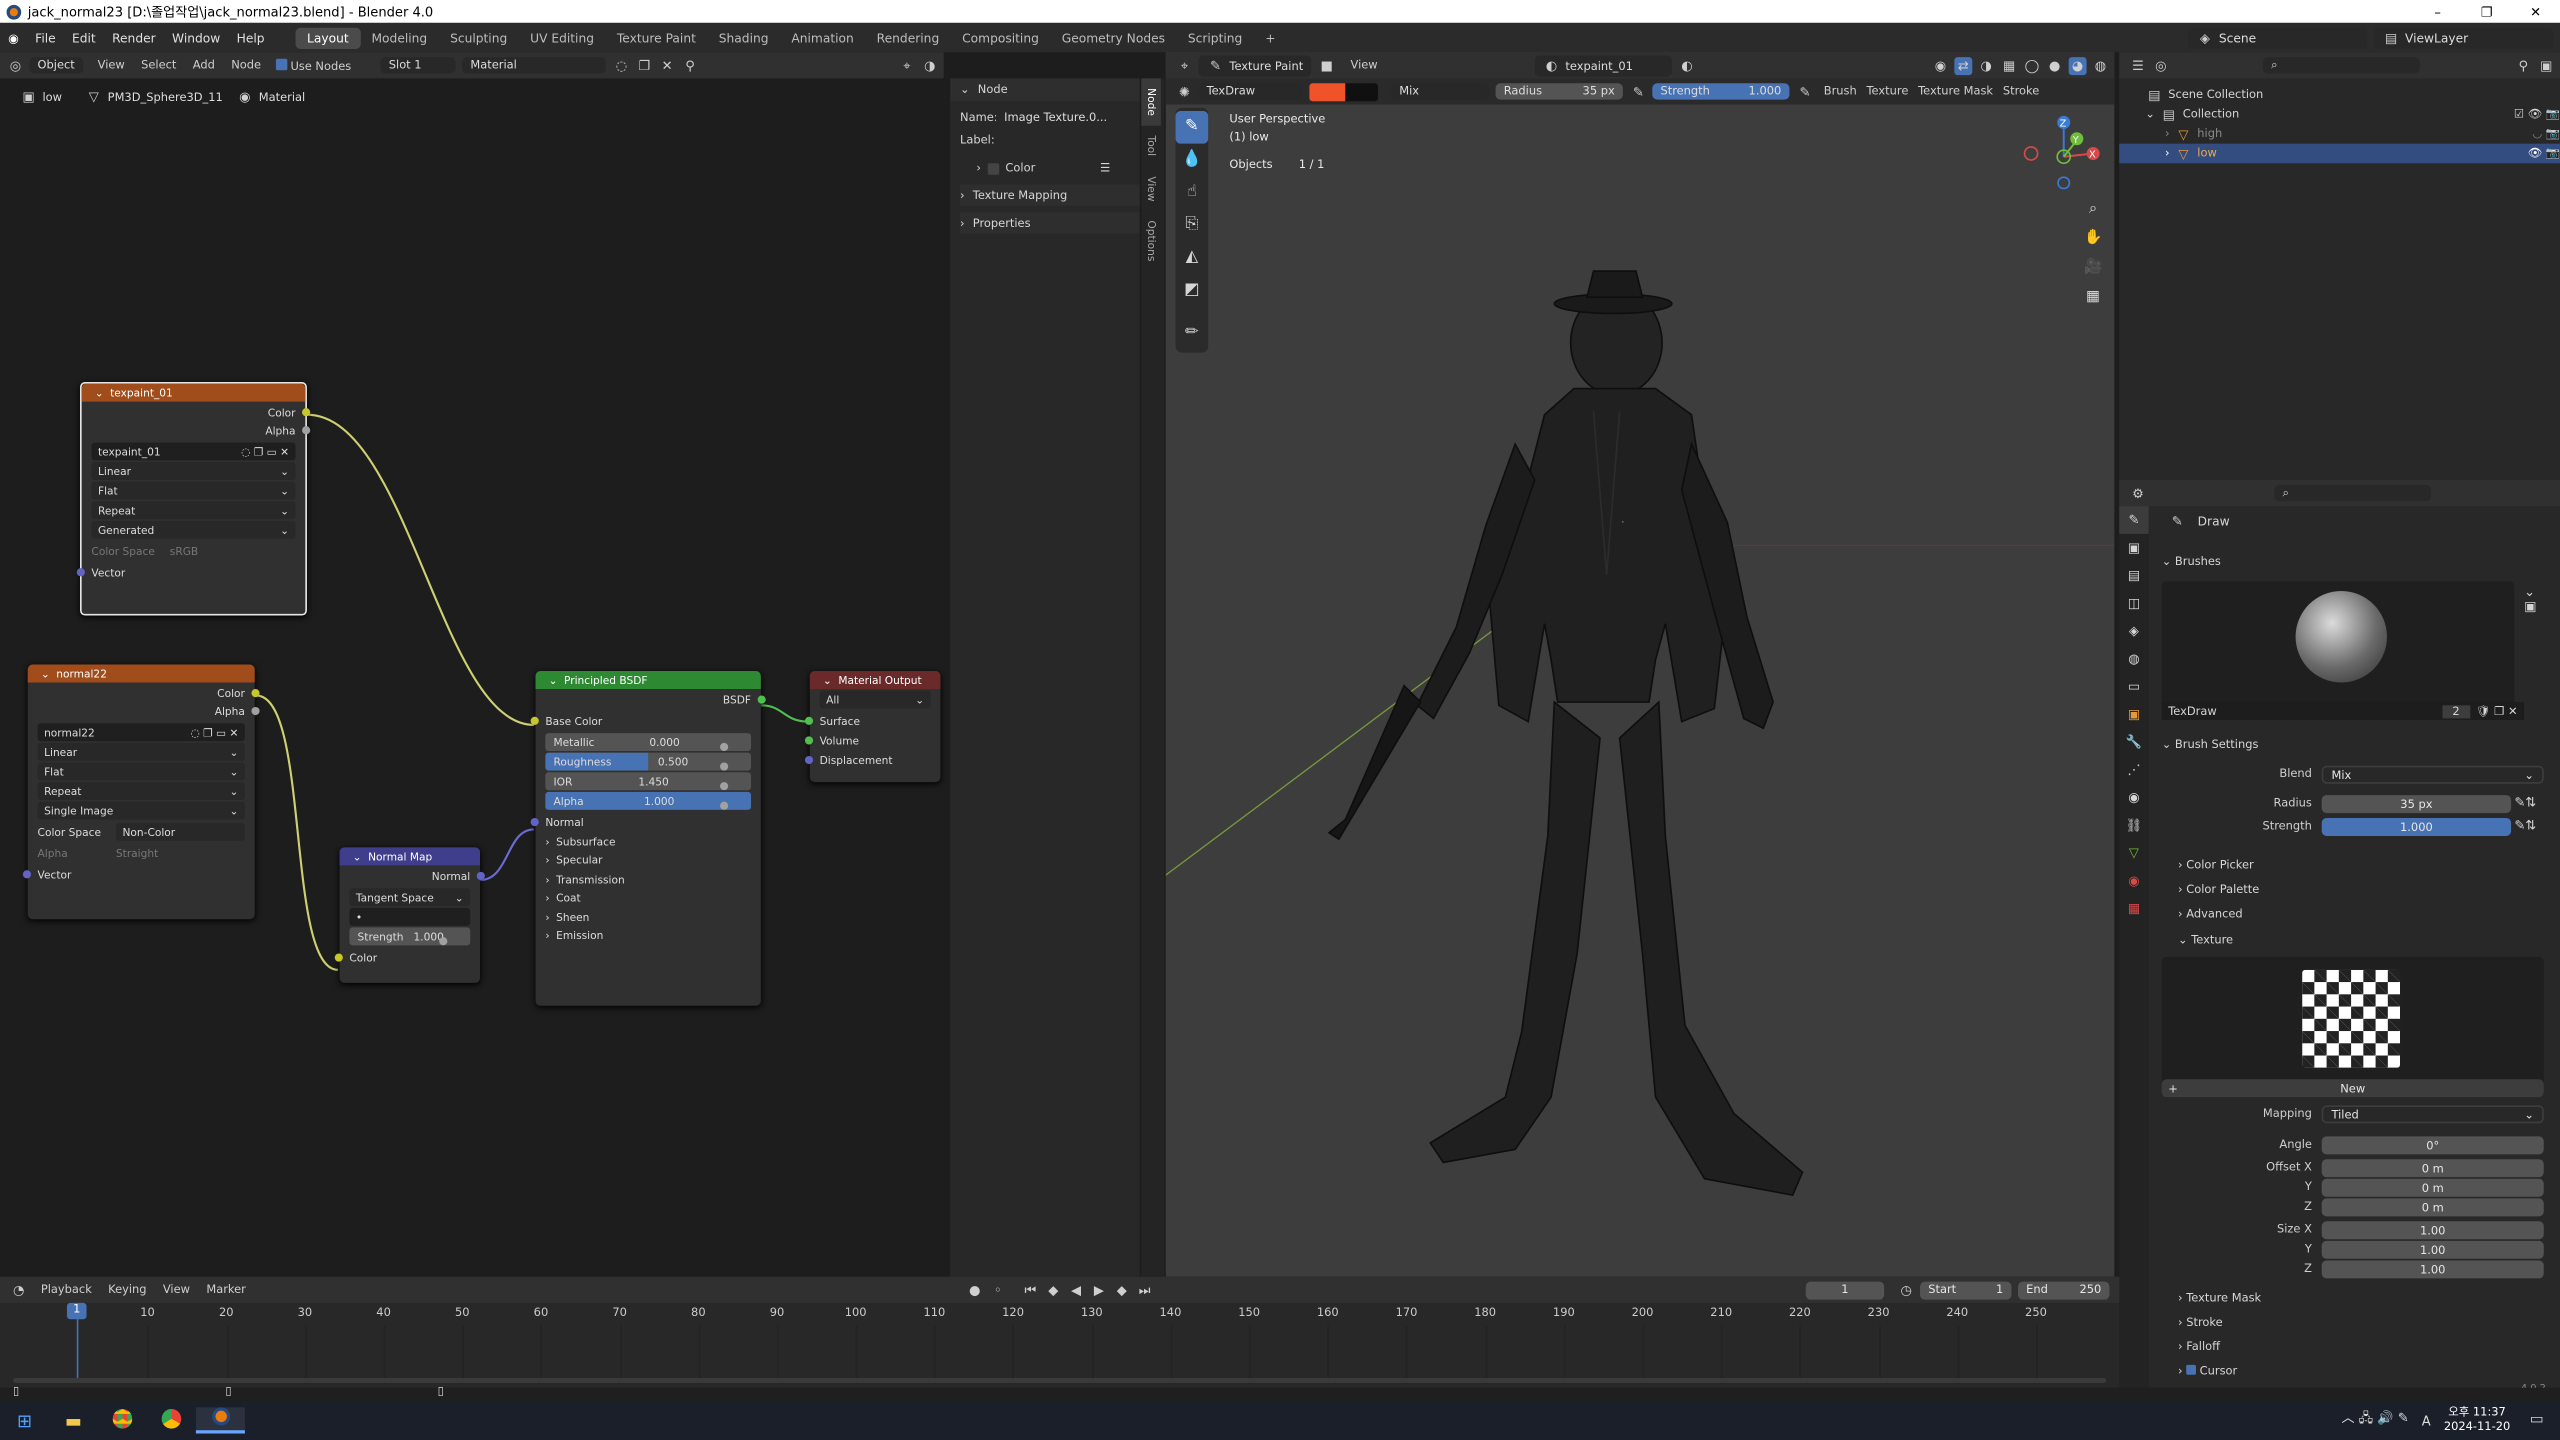 This screenshot has height=1440, width=2560. What do you see at coordinates (410, 897) in the screenshot?
I see `space-dropdown: Tangent Space ⌄` at bounding box center [410, 897].